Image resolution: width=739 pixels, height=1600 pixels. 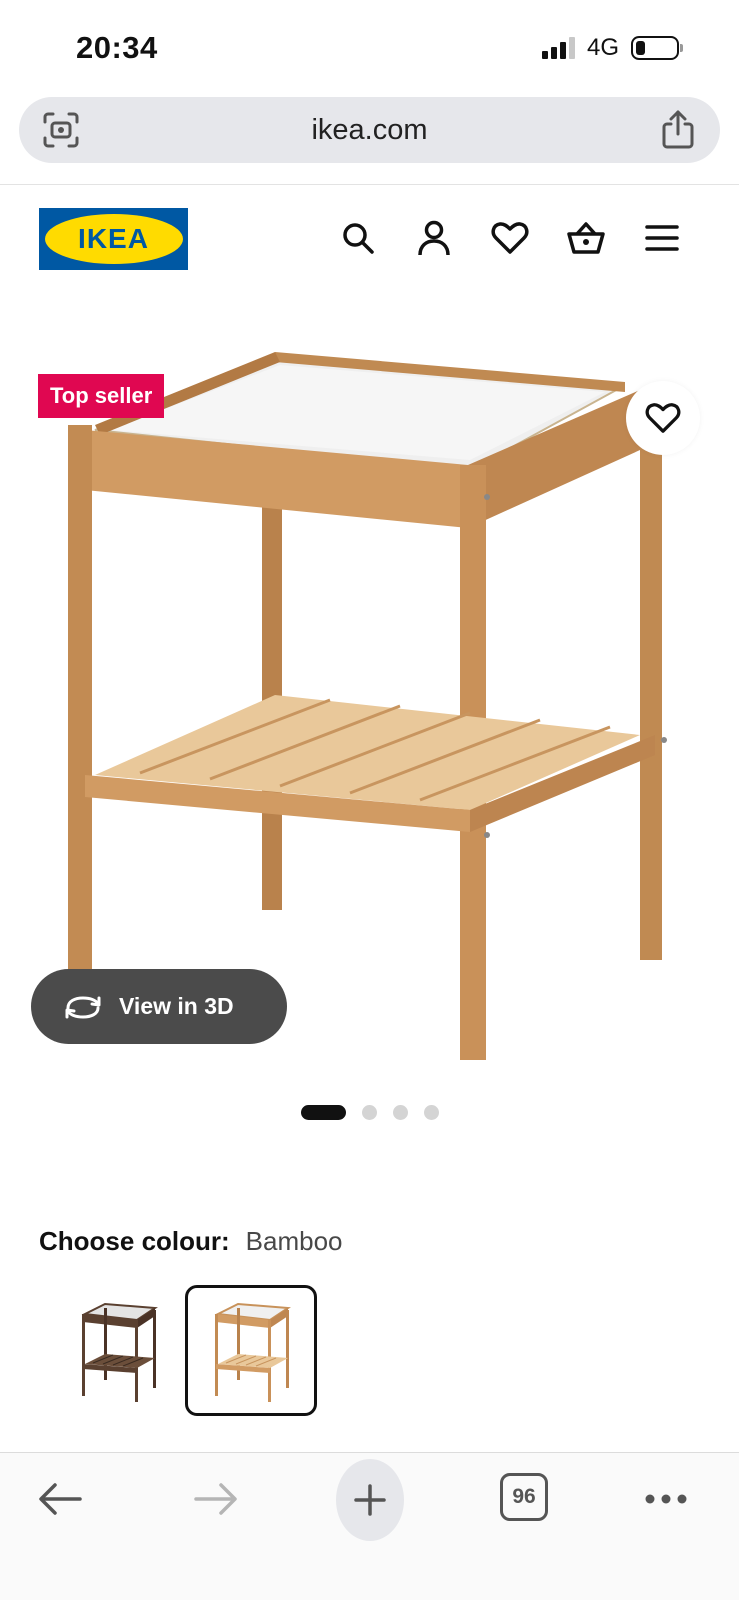 I want to click on signal-icon, so click(x=558, y=48).